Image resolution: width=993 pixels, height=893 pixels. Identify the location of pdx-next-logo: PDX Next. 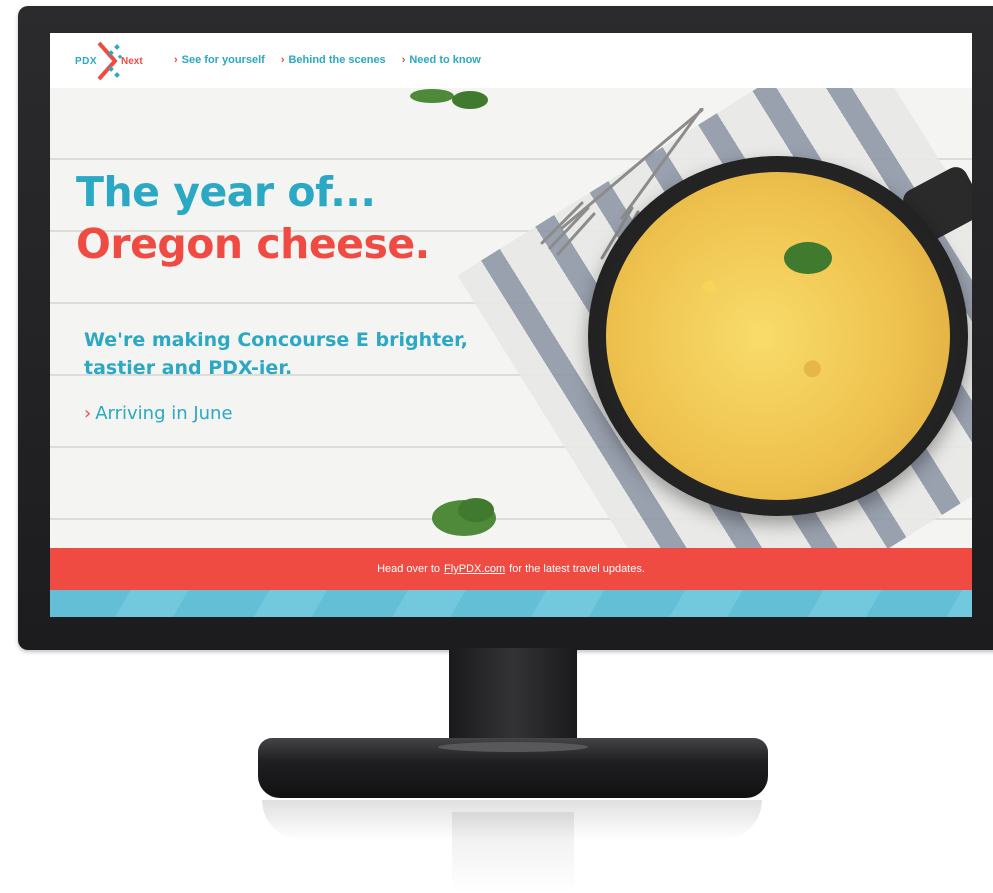
(110, 61).